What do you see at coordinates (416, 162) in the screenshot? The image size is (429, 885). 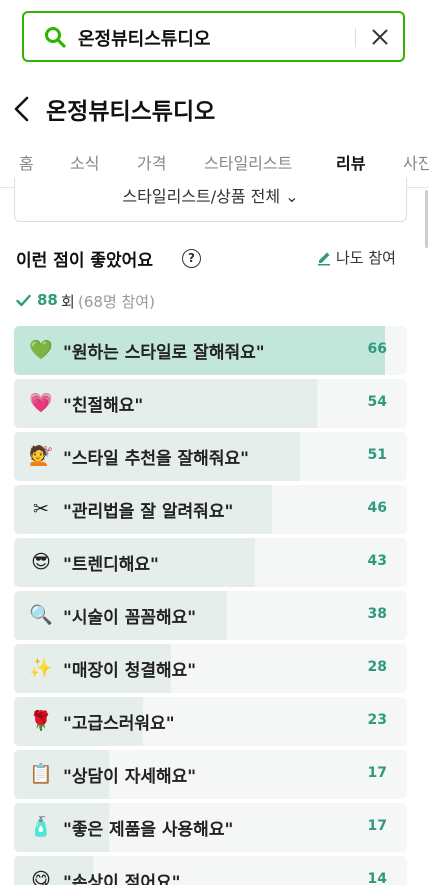 I see `tab-photo: 사진` at bounding box center [416, 162].